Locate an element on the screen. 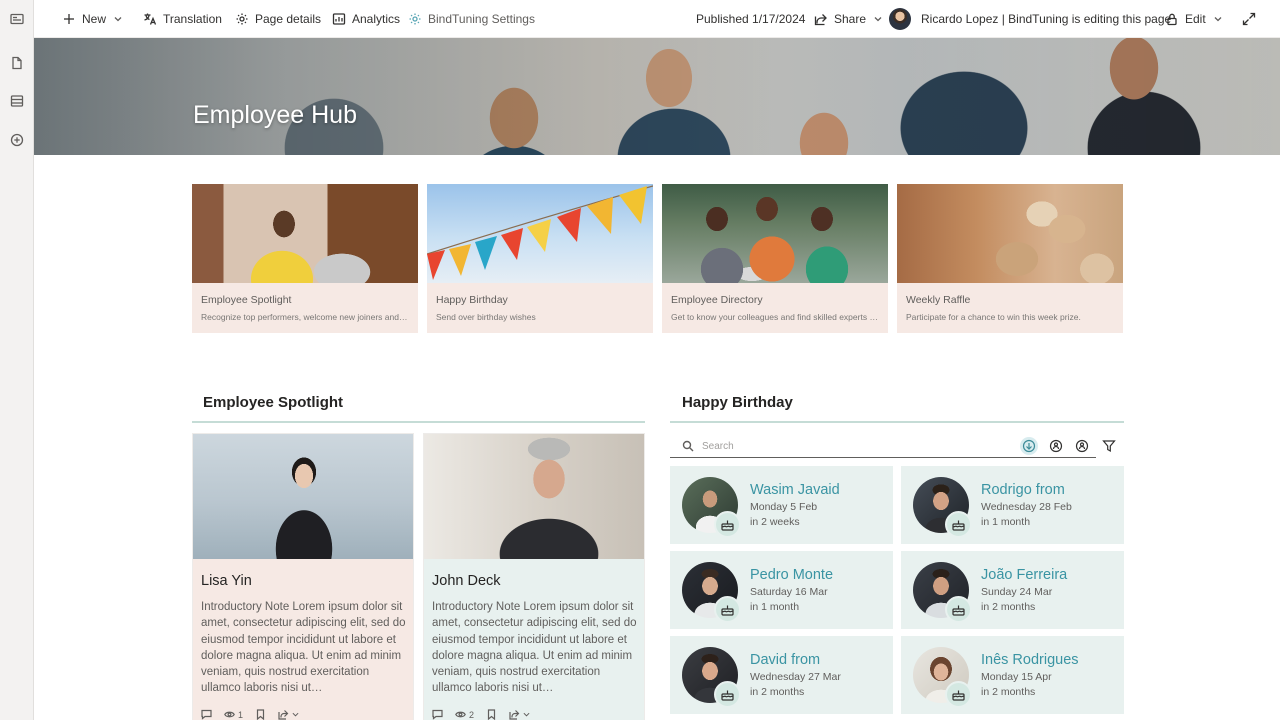 This screenshot has width=1280, height=720. edit-button: Edit is located at coordinates (1193, 19).